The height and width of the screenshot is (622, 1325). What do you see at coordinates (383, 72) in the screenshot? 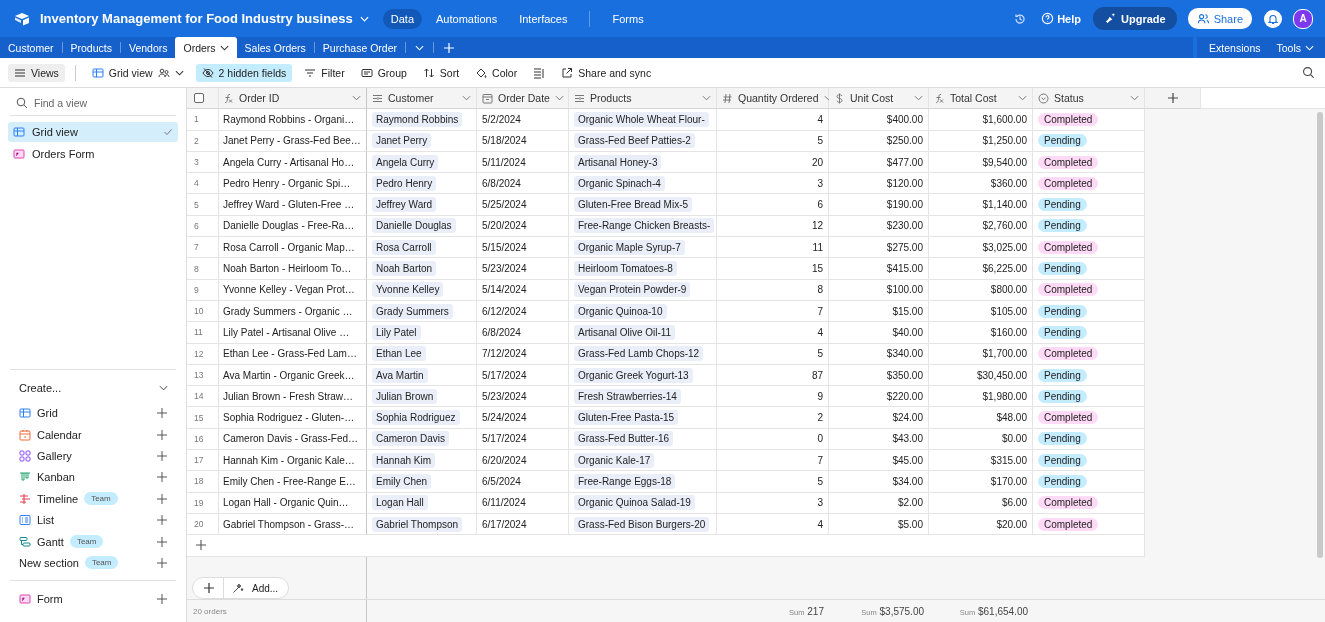
I see `group-button: Group` at bounding box center [383, 72].